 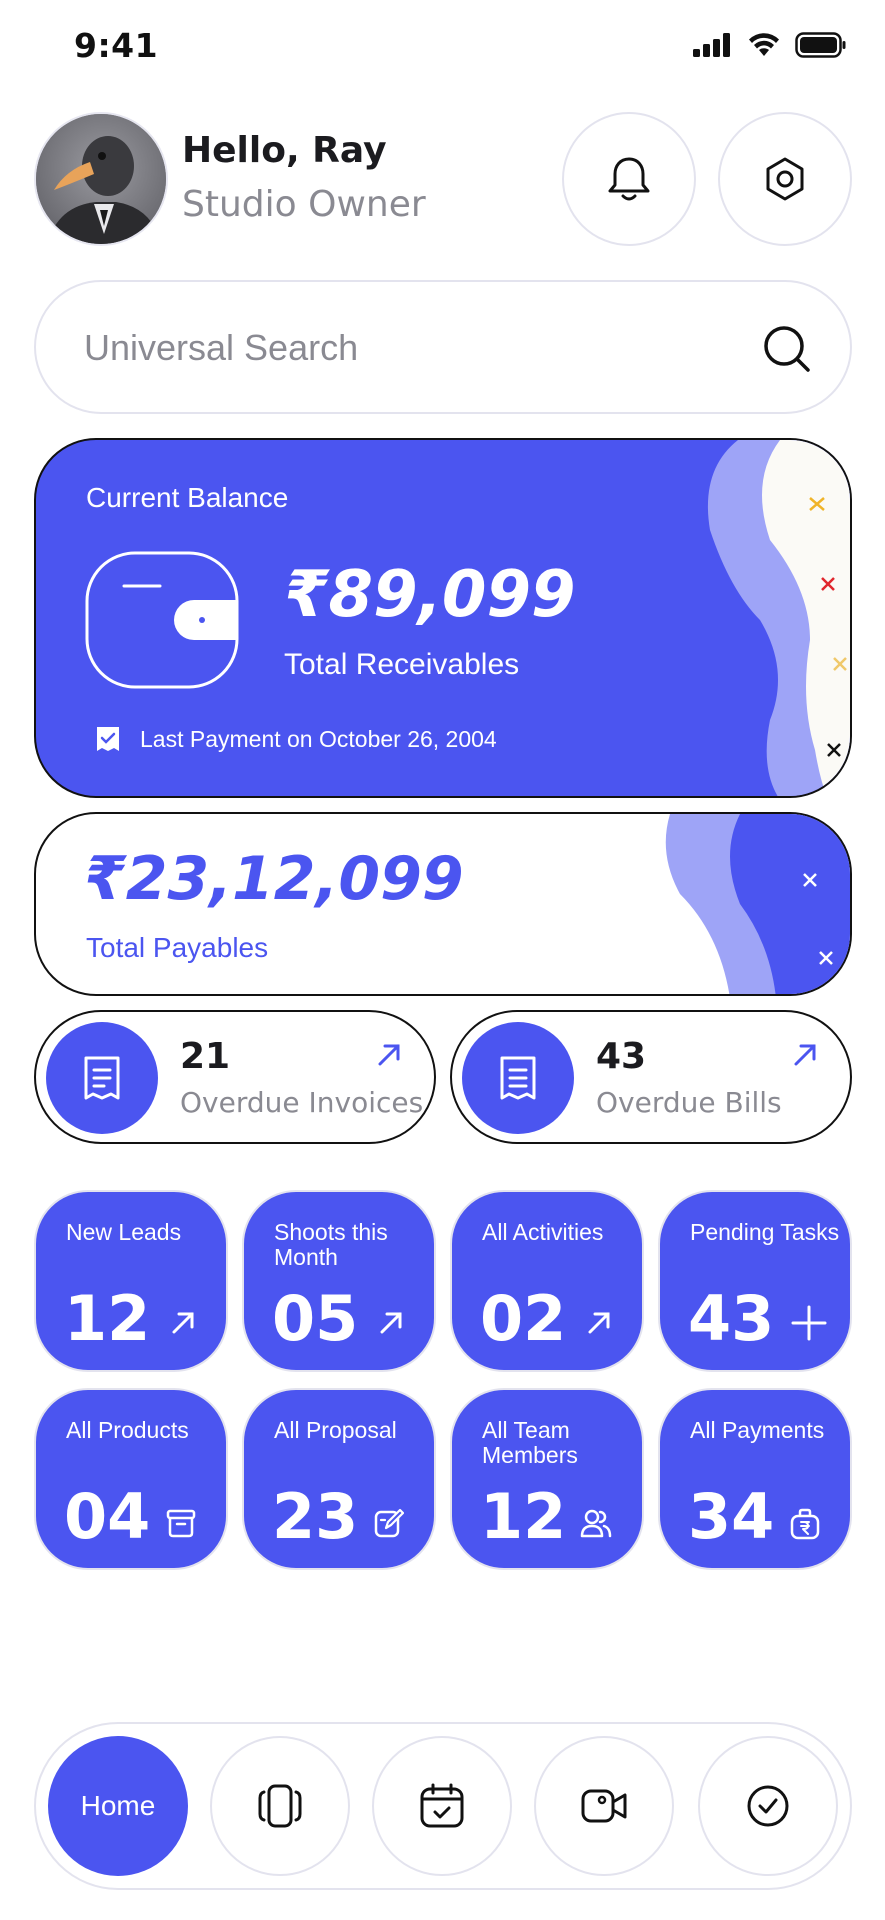 I want to click on check-circle-icon, so click(x=768, y=1806).